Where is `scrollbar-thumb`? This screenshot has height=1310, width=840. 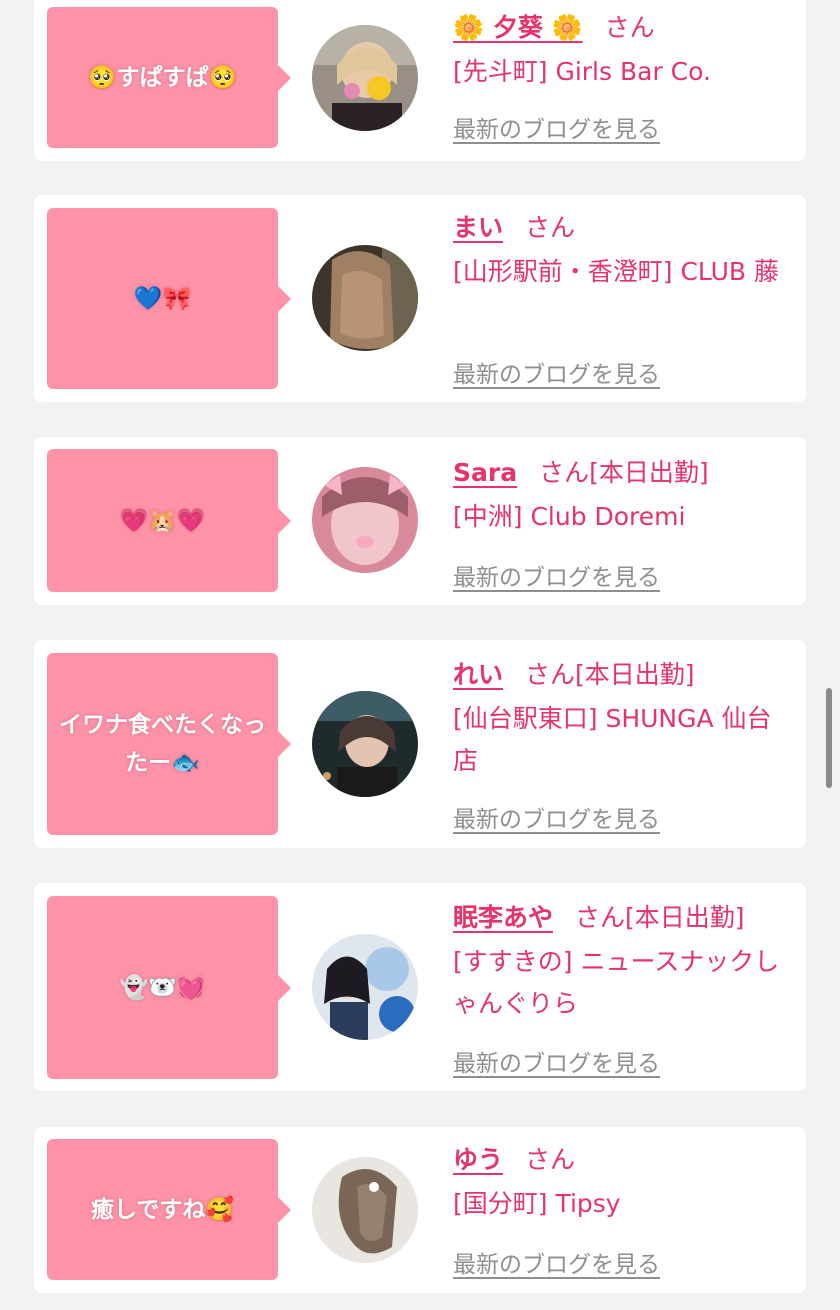 scrollbar-thumb is located at coordinates (829, 738).